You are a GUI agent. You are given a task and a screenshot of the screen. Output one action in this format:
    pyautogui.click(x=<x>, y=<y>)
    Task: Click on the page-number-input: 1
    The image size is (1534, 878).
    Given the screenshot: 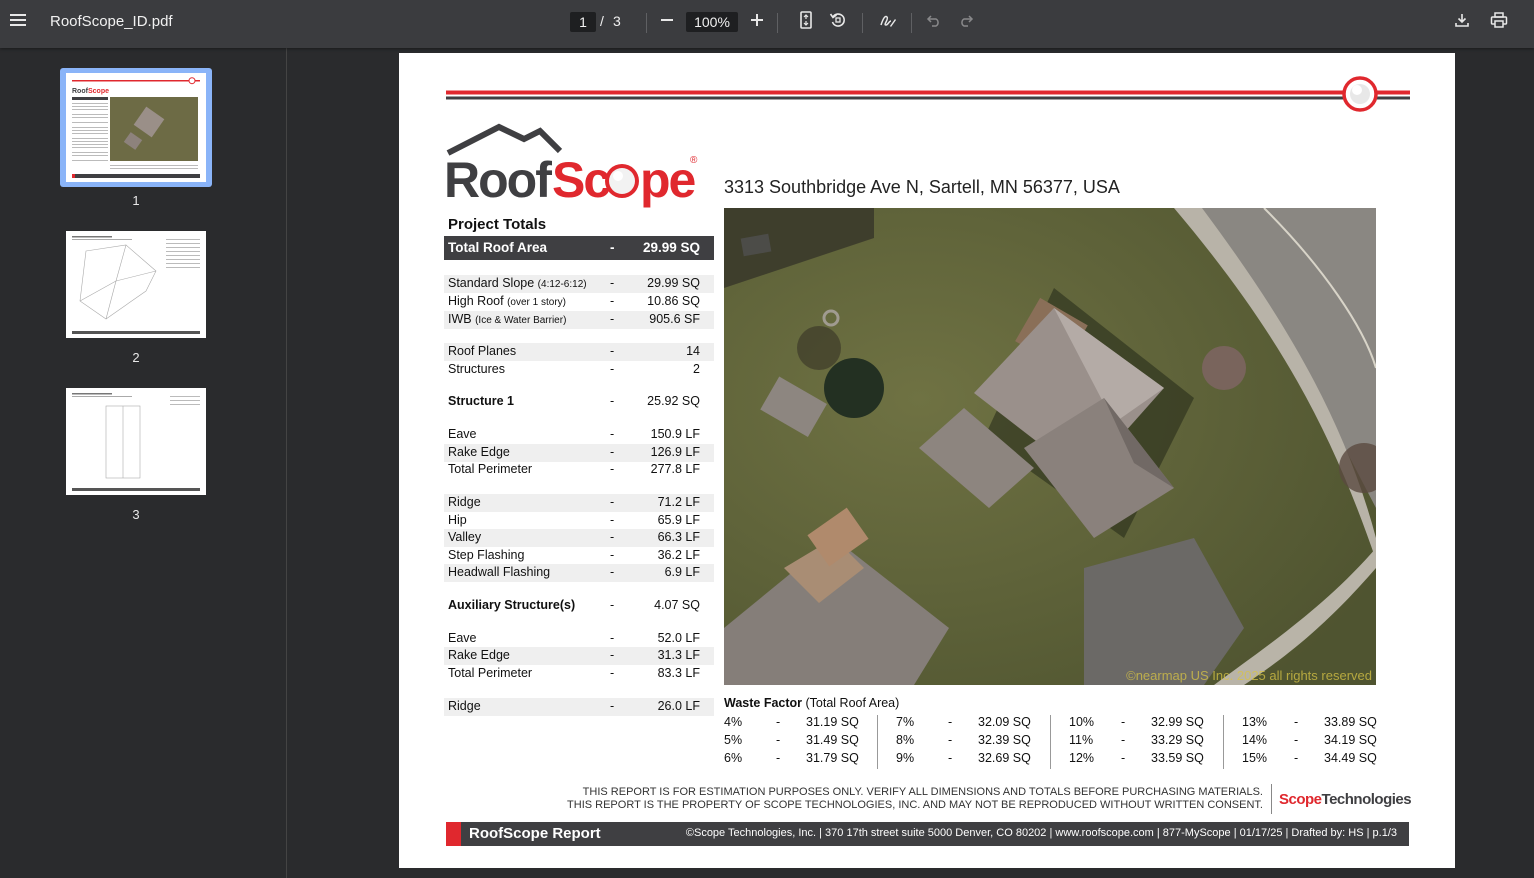 What is the action you would take?
    pyautogui.click(x=583, y=22)
    